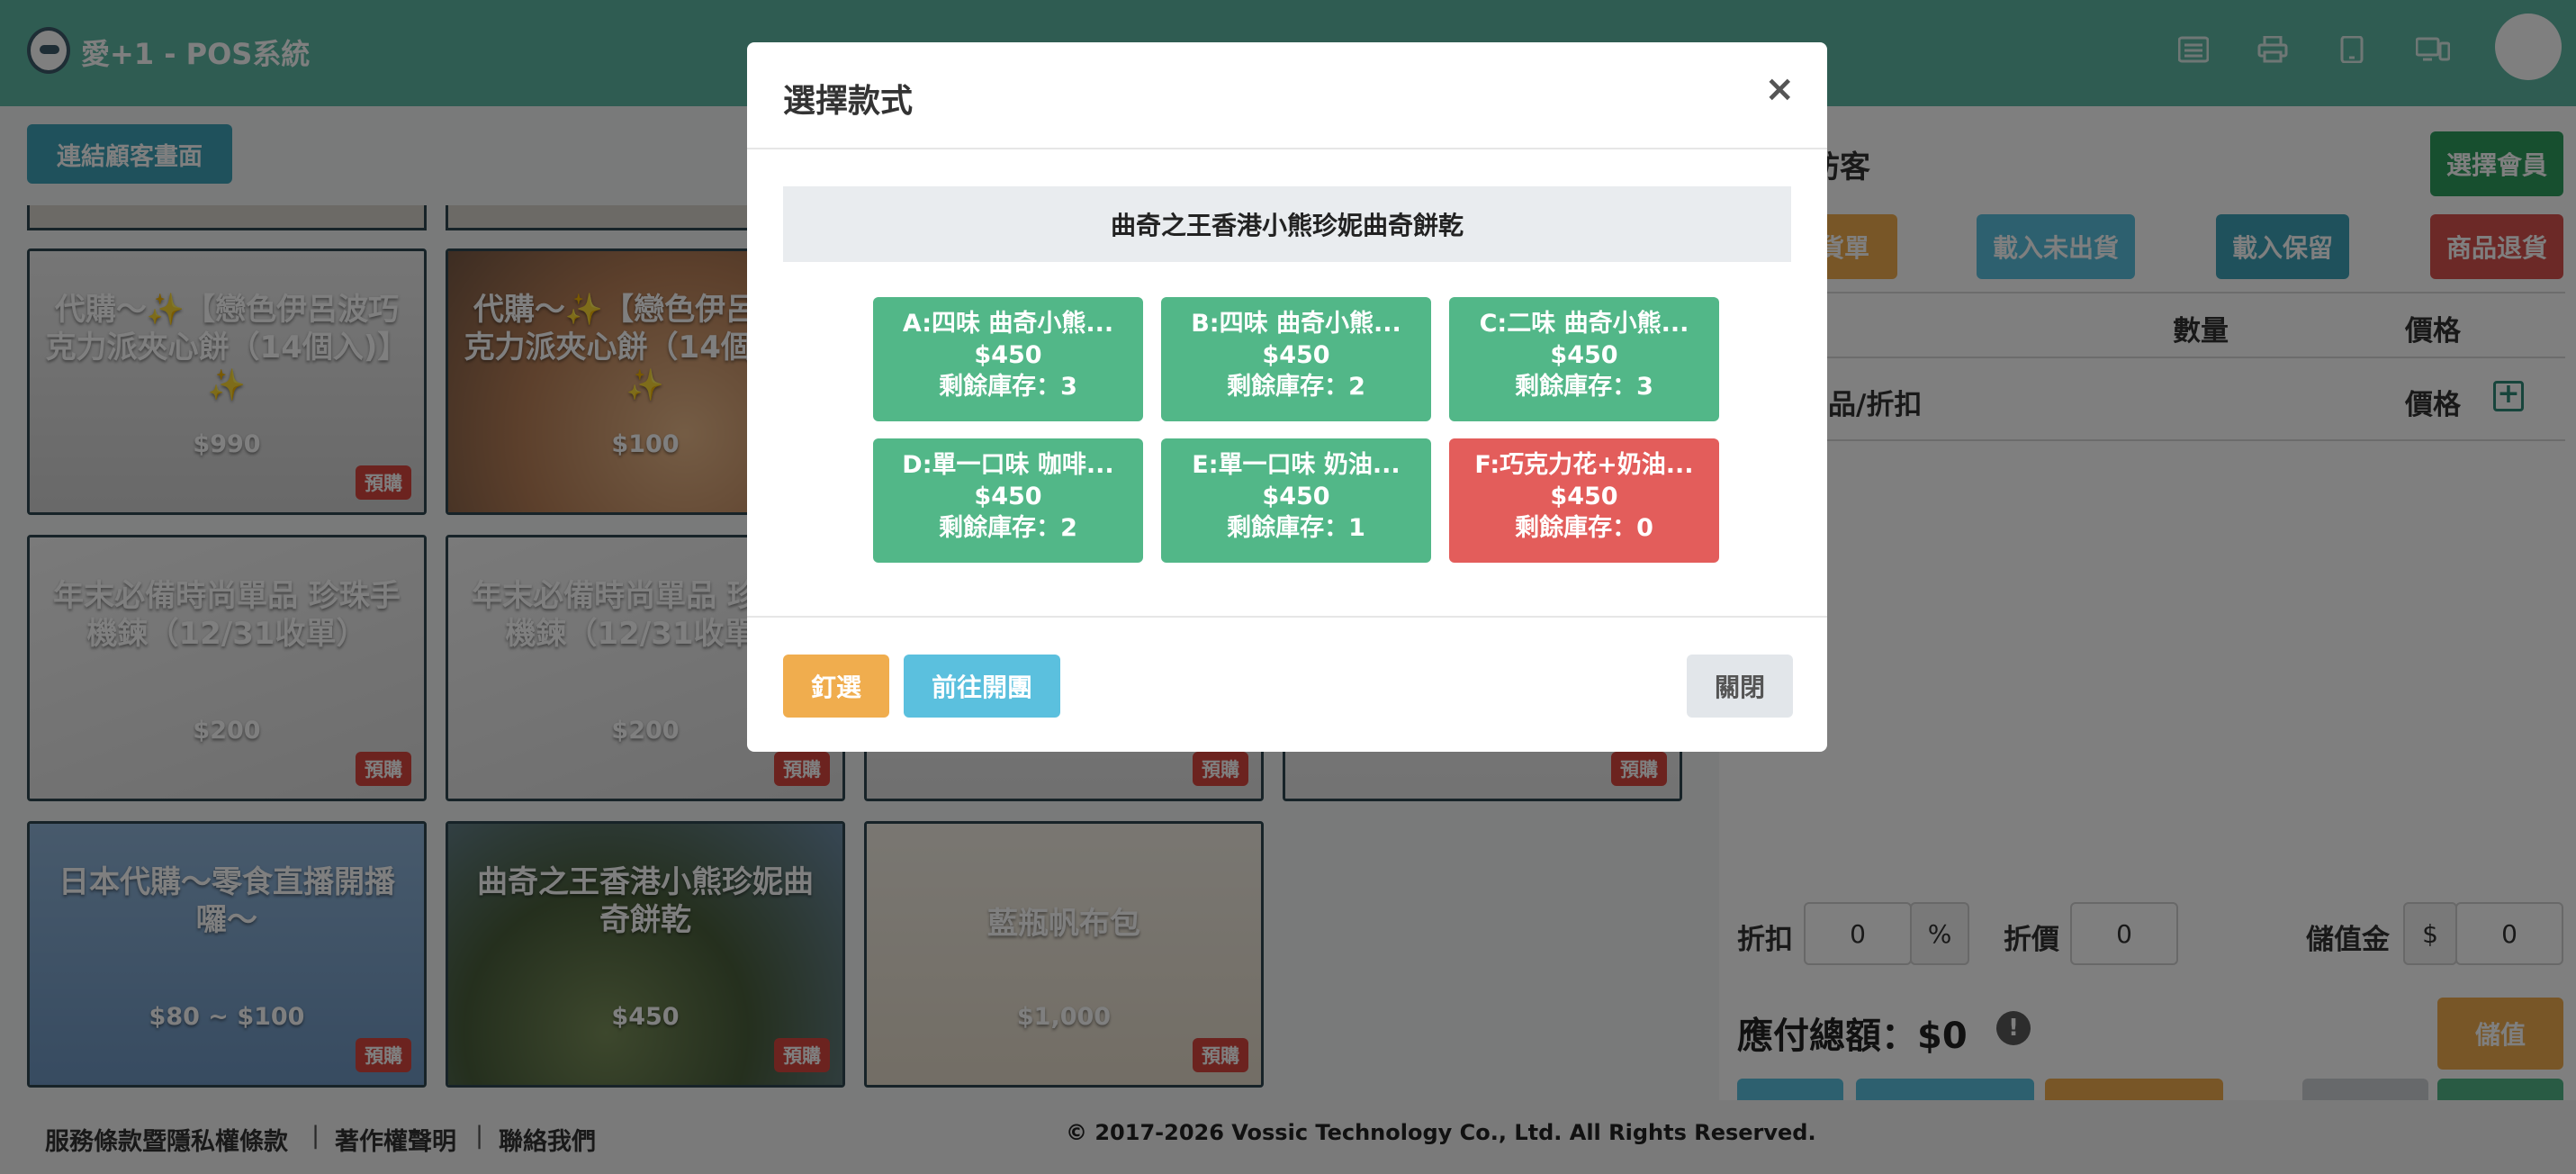  What do you see at coordinates (1296, 500) in the screenshot?
I see `variant-option-e: E:單一口味 奶油... $450 剩餘庫存：1` at bounding box center [1296, 500].